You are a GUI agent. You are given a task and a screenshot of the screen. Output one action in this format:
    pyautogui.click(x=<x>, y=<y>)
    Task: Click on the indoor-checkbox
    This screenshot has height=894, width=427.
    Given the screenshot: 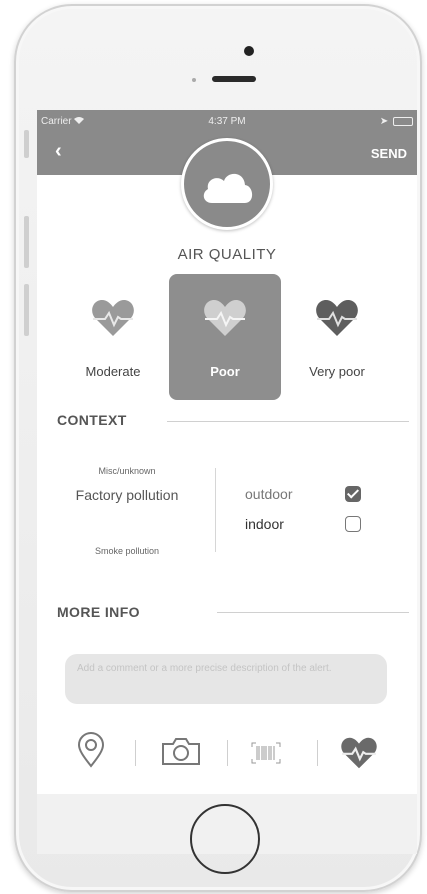 What is the action you would take?
    pyautogui.click(x=353, y=524)
    